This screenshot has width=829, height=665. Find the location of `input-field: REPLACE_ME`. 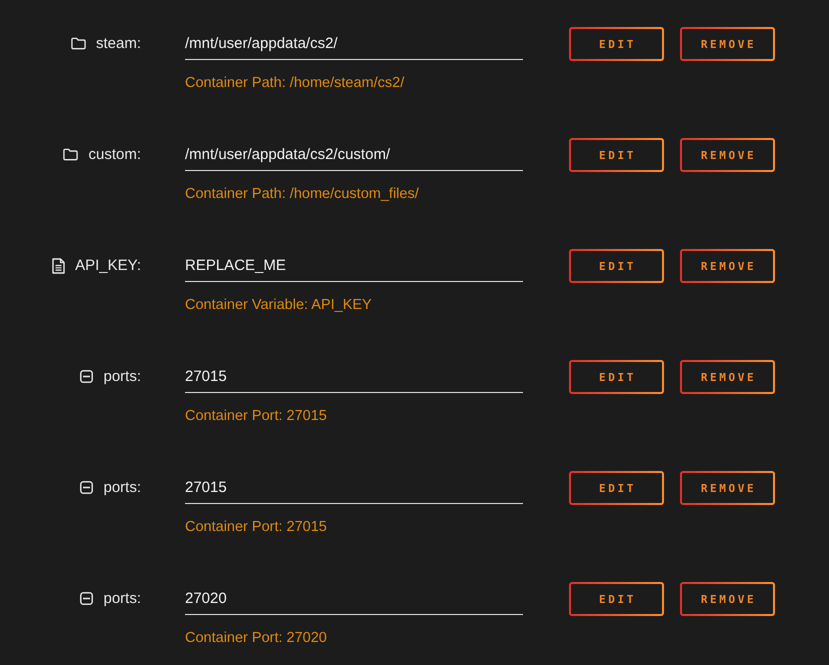

input-field: REPLACE_ME is located at coordinates (354, 265).